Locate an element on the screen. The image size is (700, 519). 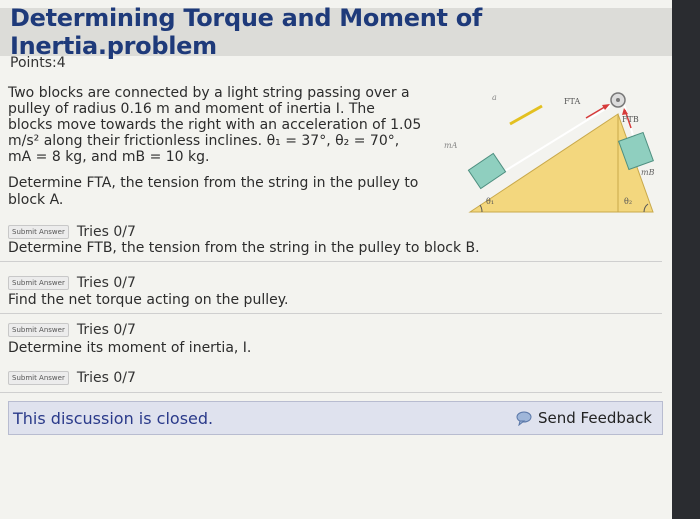
discussion-closed-bar: This discussion is closed. Send Feedback is located at coordinates (335, 418).